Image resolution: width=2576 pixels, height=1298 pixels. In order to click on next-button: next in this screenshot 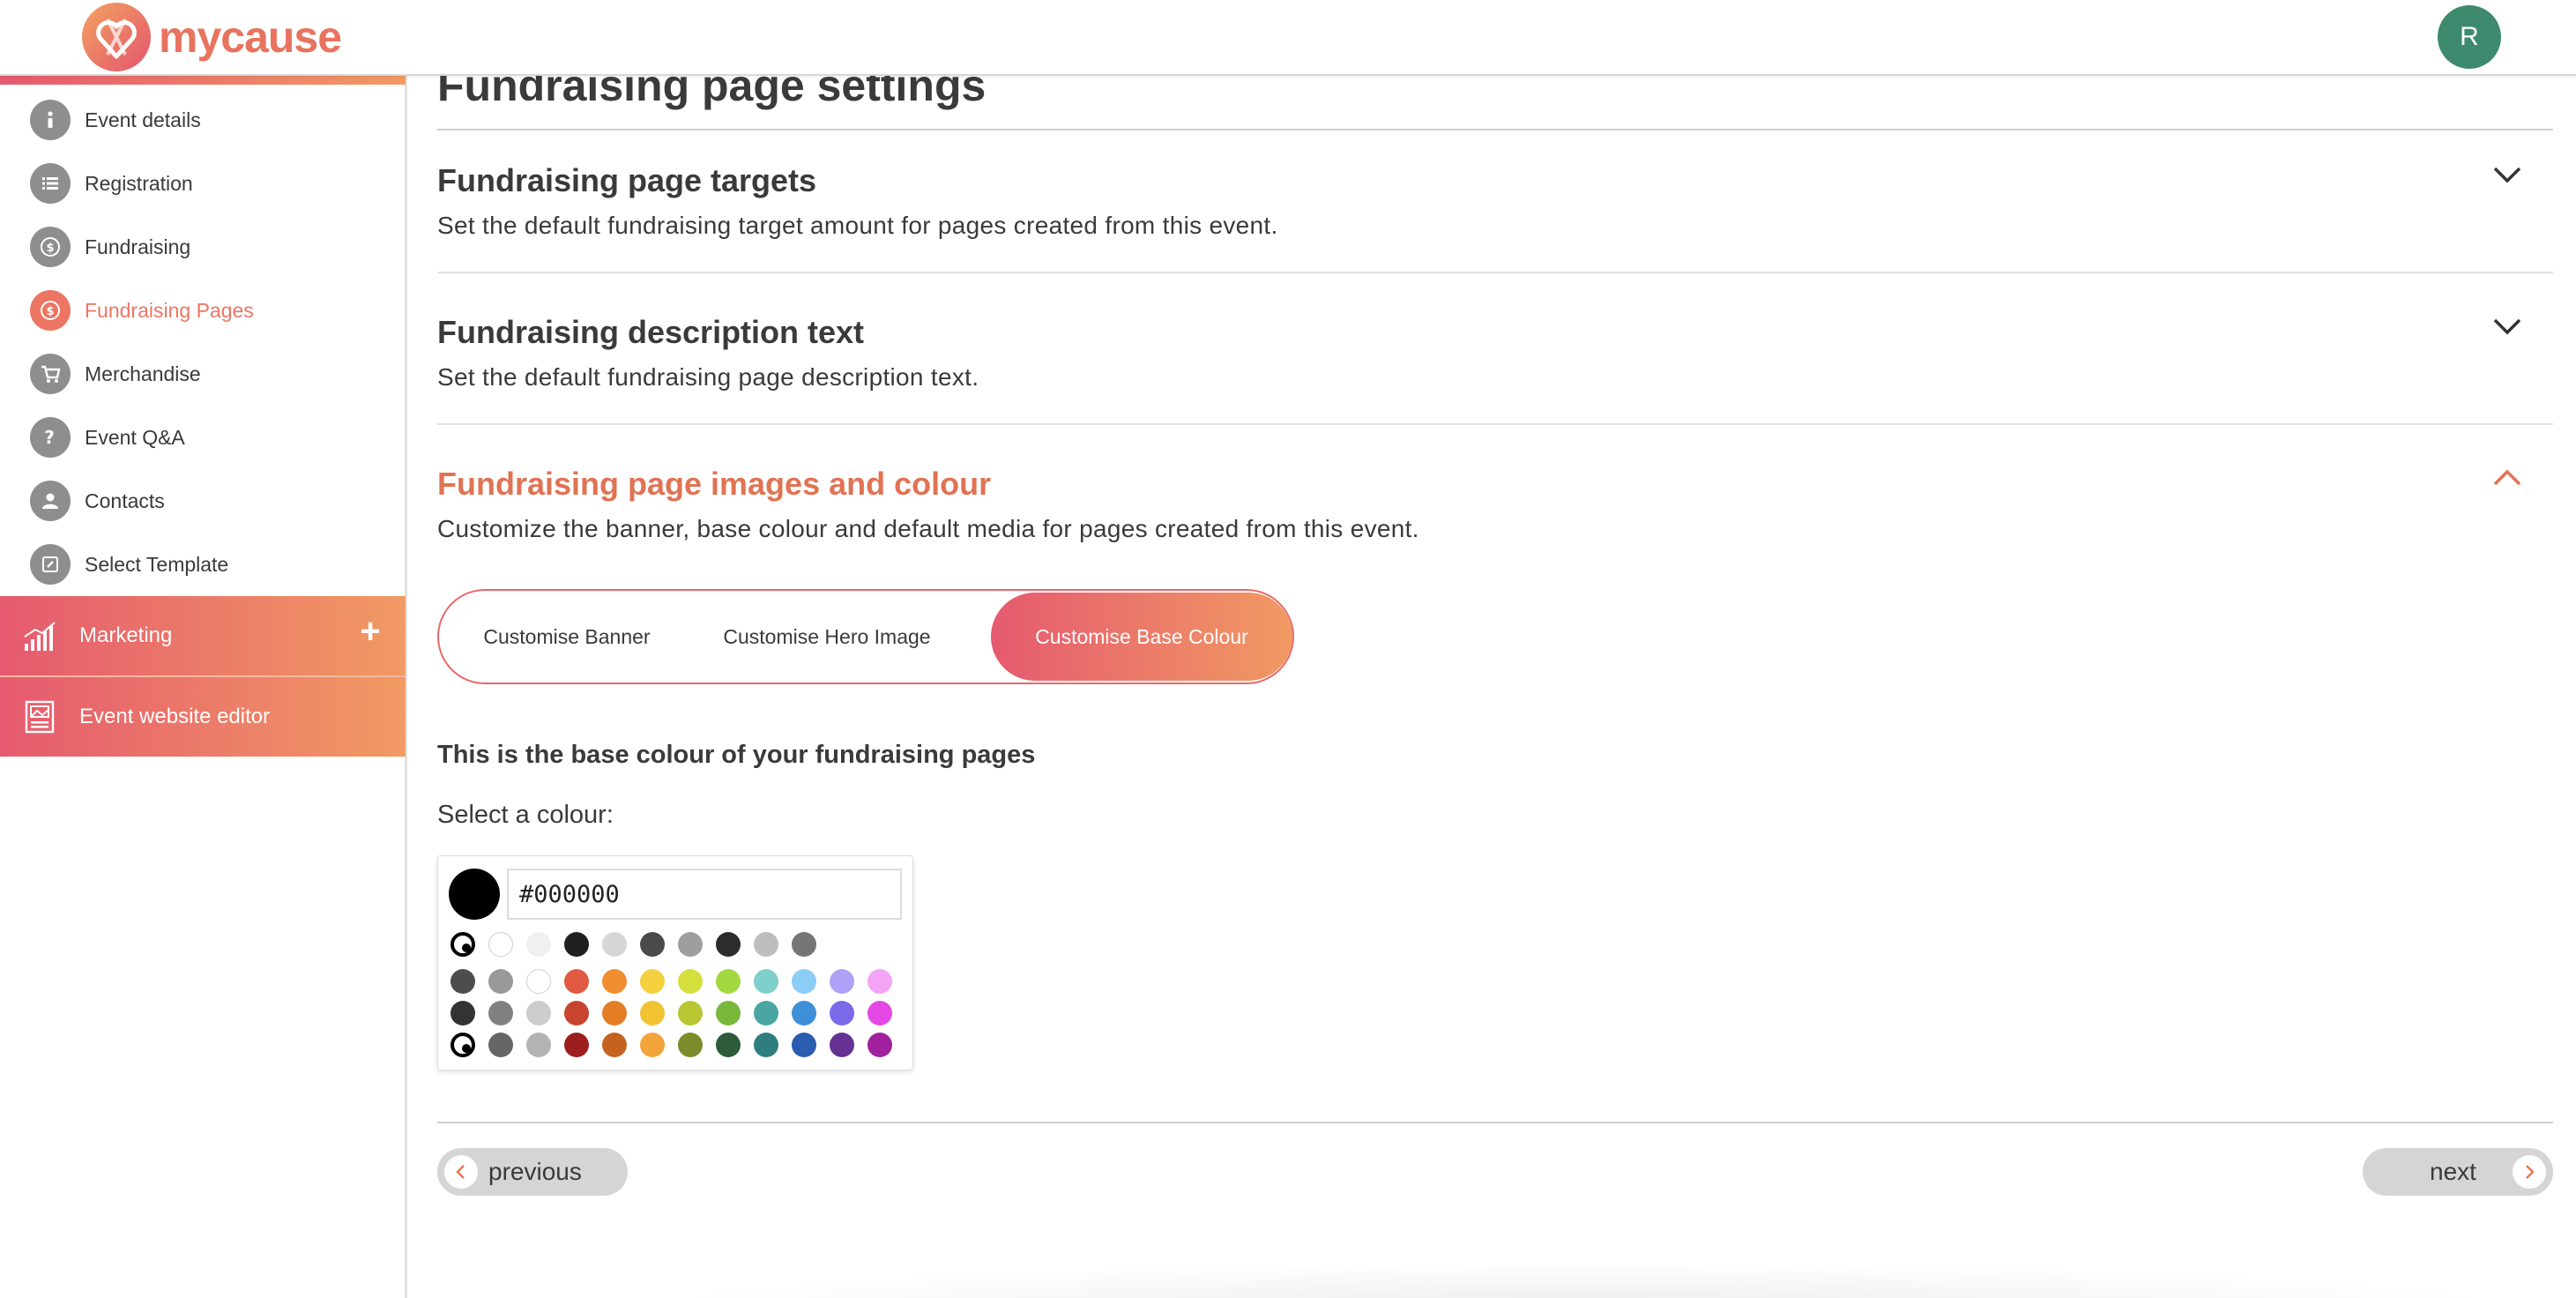, I will do `click(2458, 1172)`.